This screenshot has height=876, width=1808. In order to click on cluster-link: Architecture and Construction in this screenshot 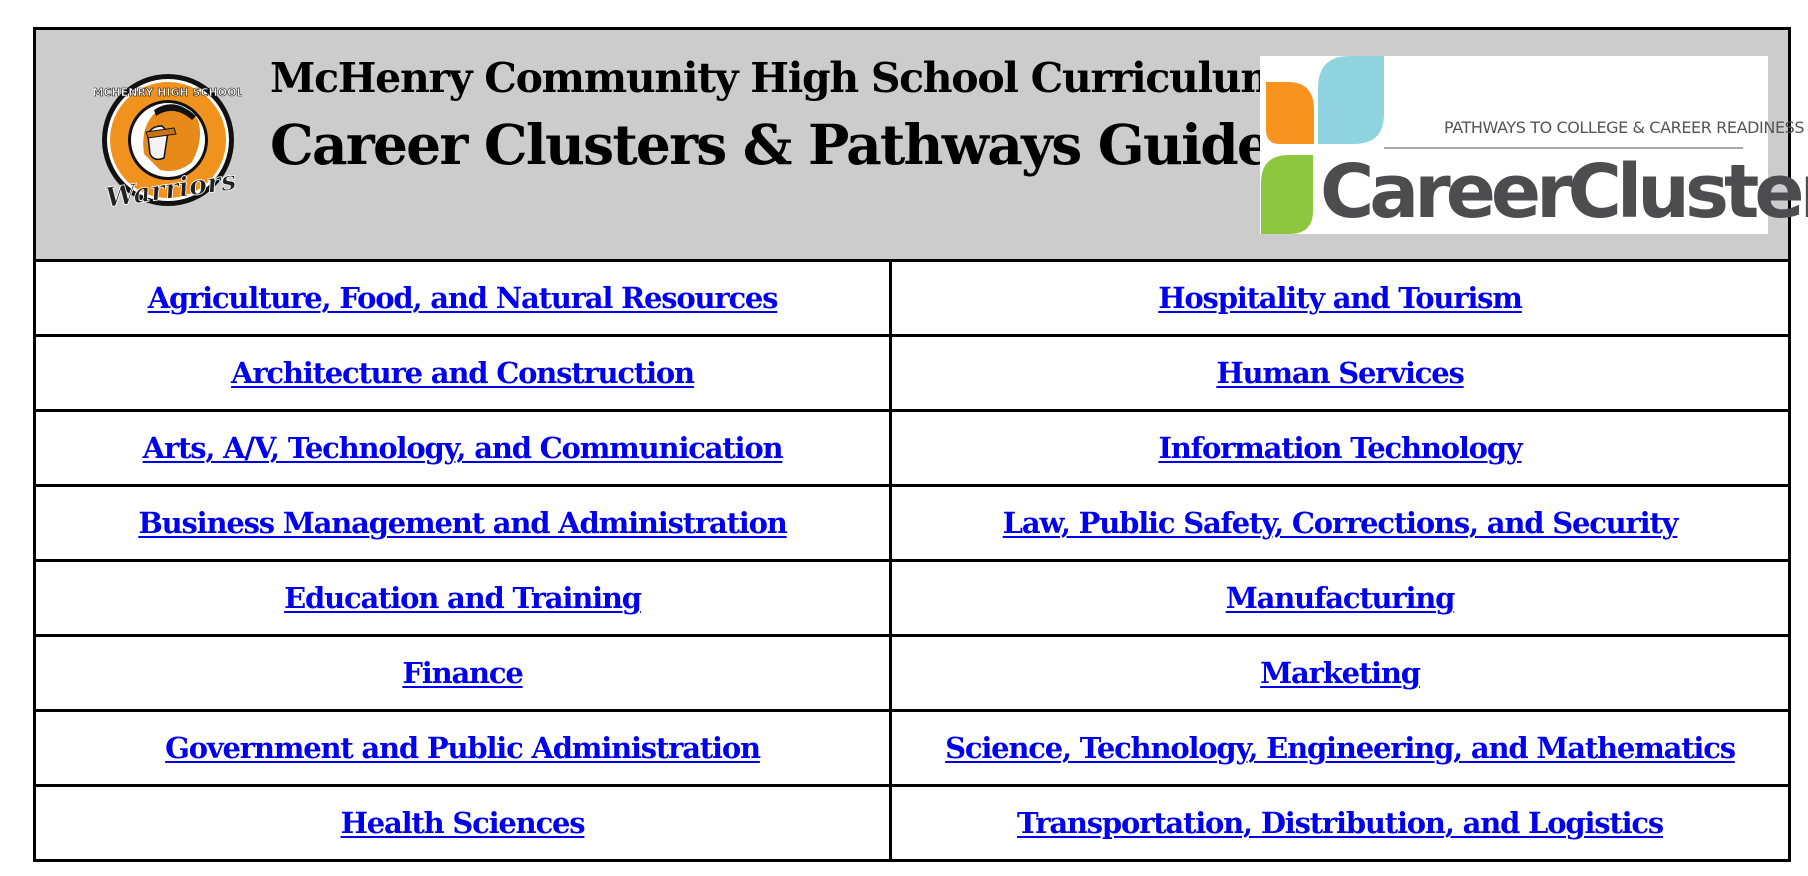, I will do `click(463, 373)`.